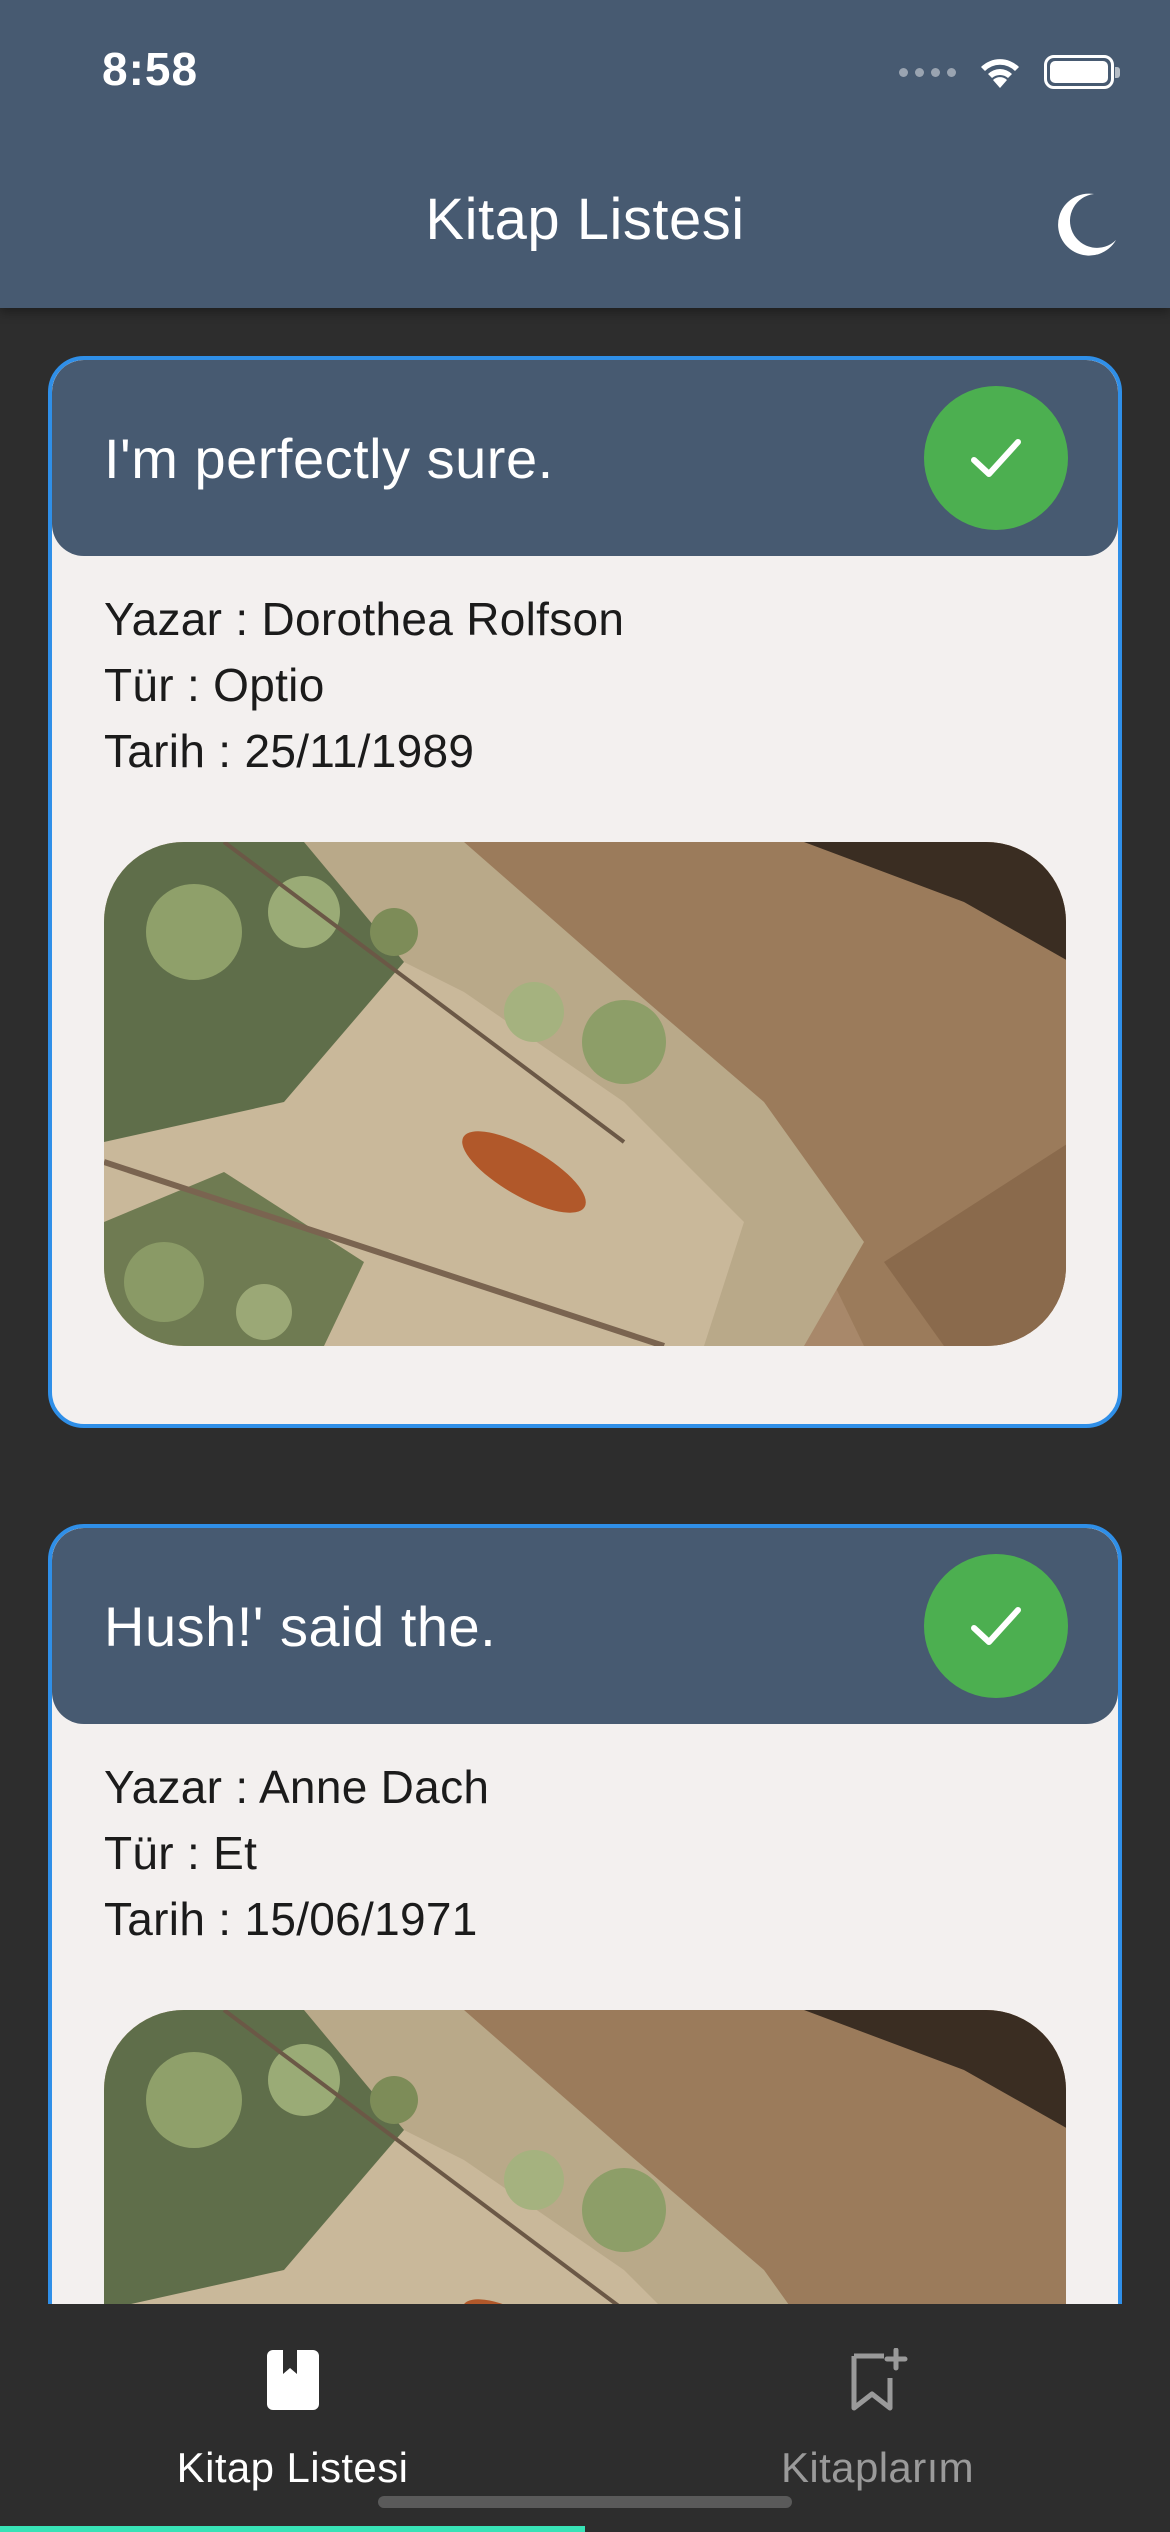 This screenshot has height=2532, width=1170. Describe the element at coordinates (292, 2380) in the screenshot. I see `book-icon` at that location.